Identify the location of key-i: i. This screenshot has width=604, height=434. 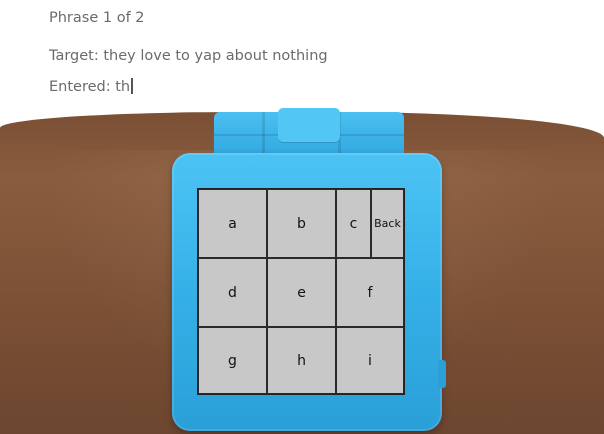
(370, 360).